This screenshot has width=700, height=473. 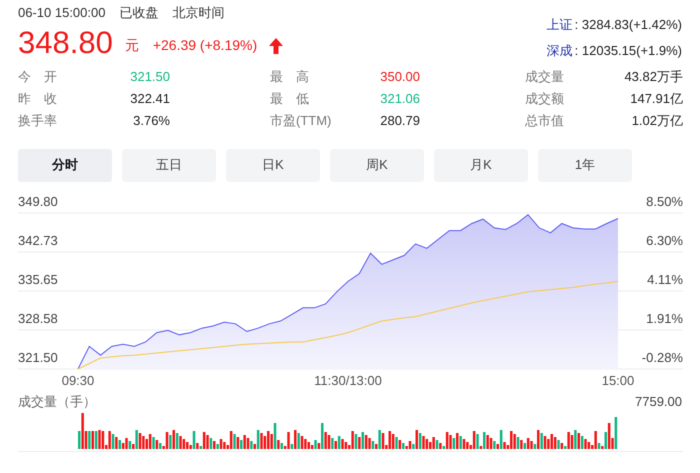 I want to click on stat-label: 最 低, so click(x=290, y=99).